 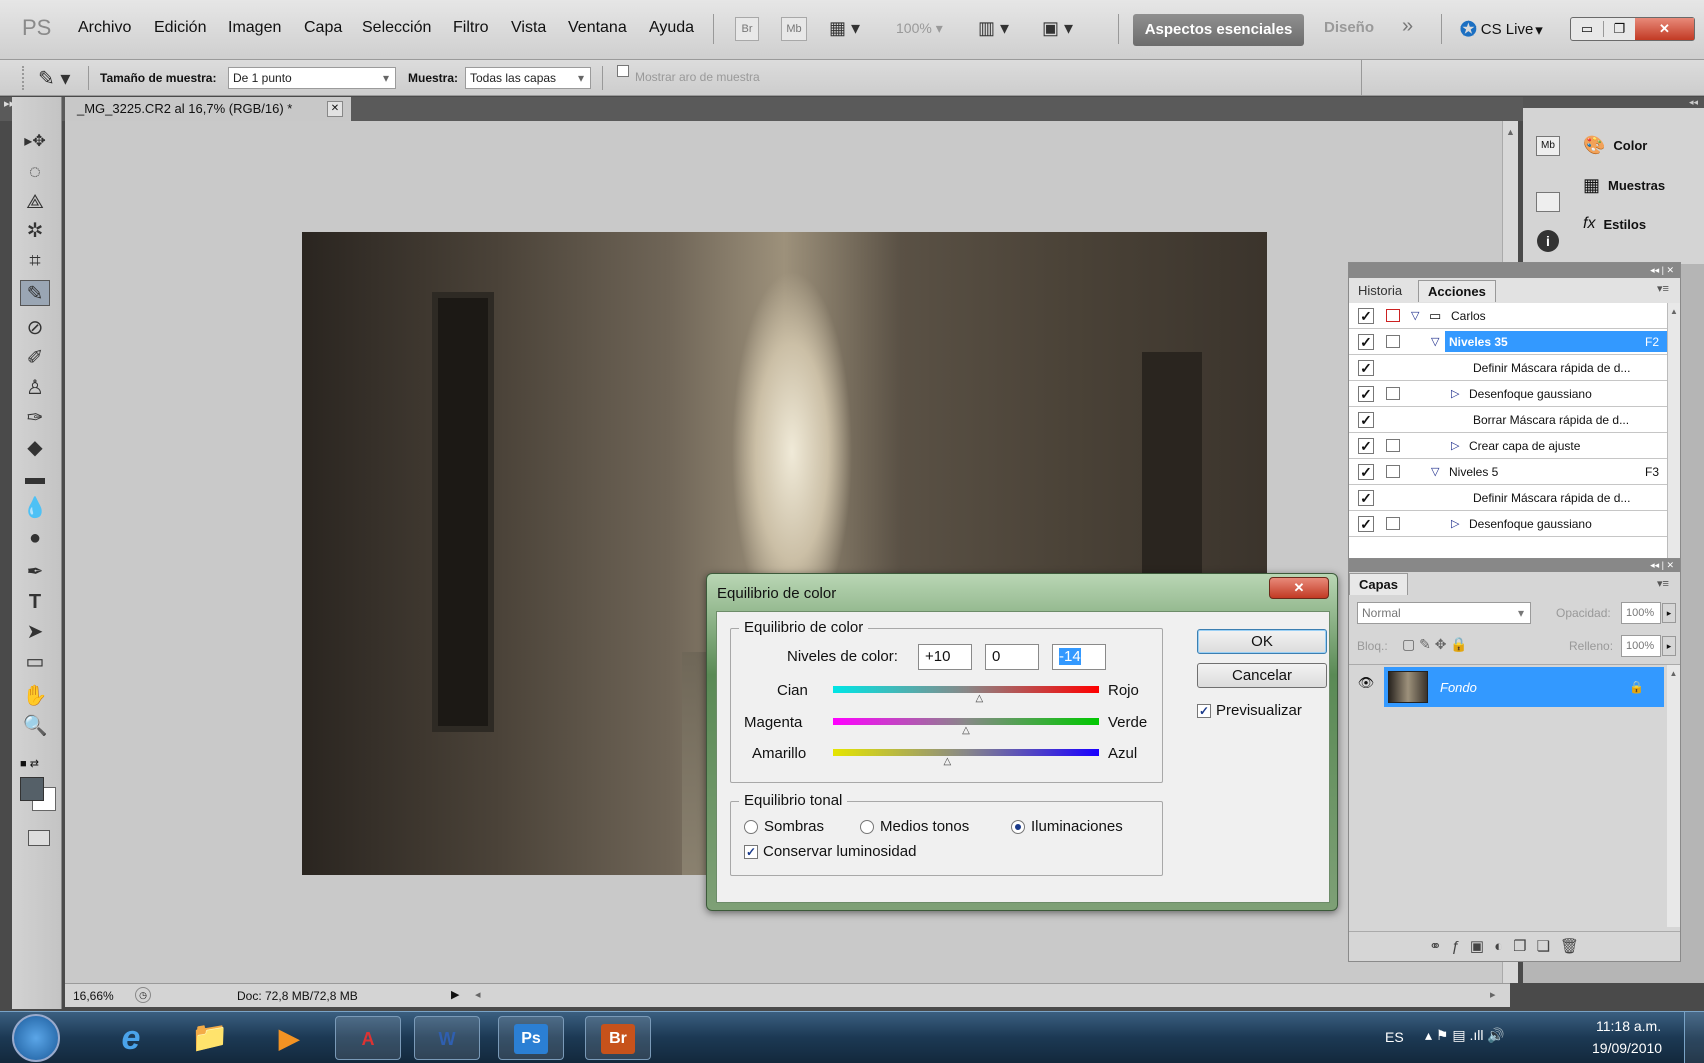 I want to click on dialog-close-button: ✕, so click(x=1299, y=588).